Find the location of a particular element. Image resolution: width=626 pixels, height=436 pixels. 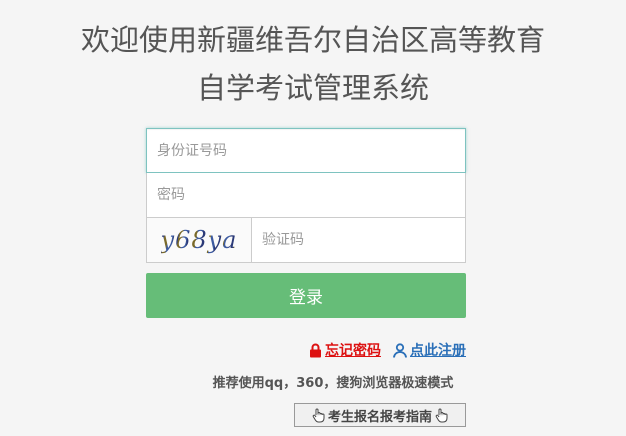

register-label: 点此注册 is located at coordinates (438, 351).